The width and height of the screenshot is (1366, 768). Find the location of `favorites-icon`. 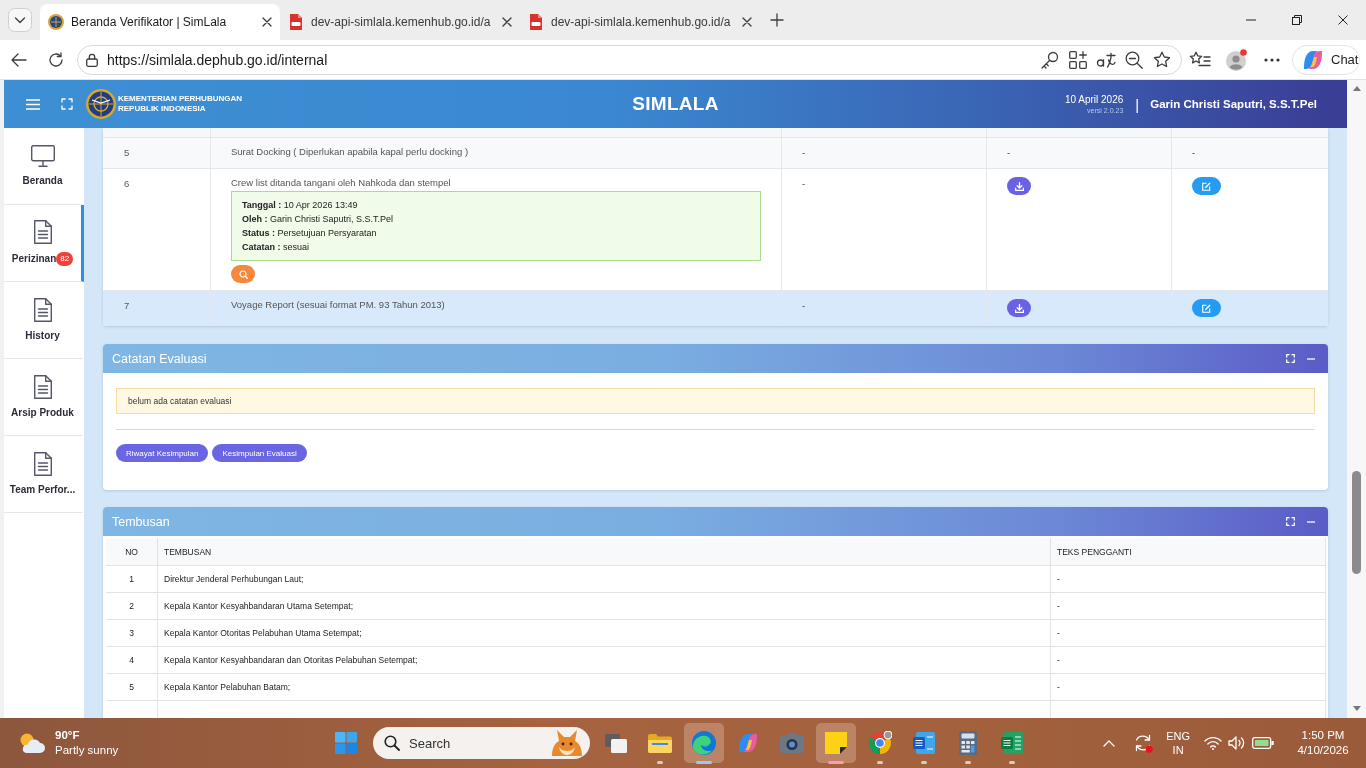

favorites-icon is located at coordinates (1200, 59).